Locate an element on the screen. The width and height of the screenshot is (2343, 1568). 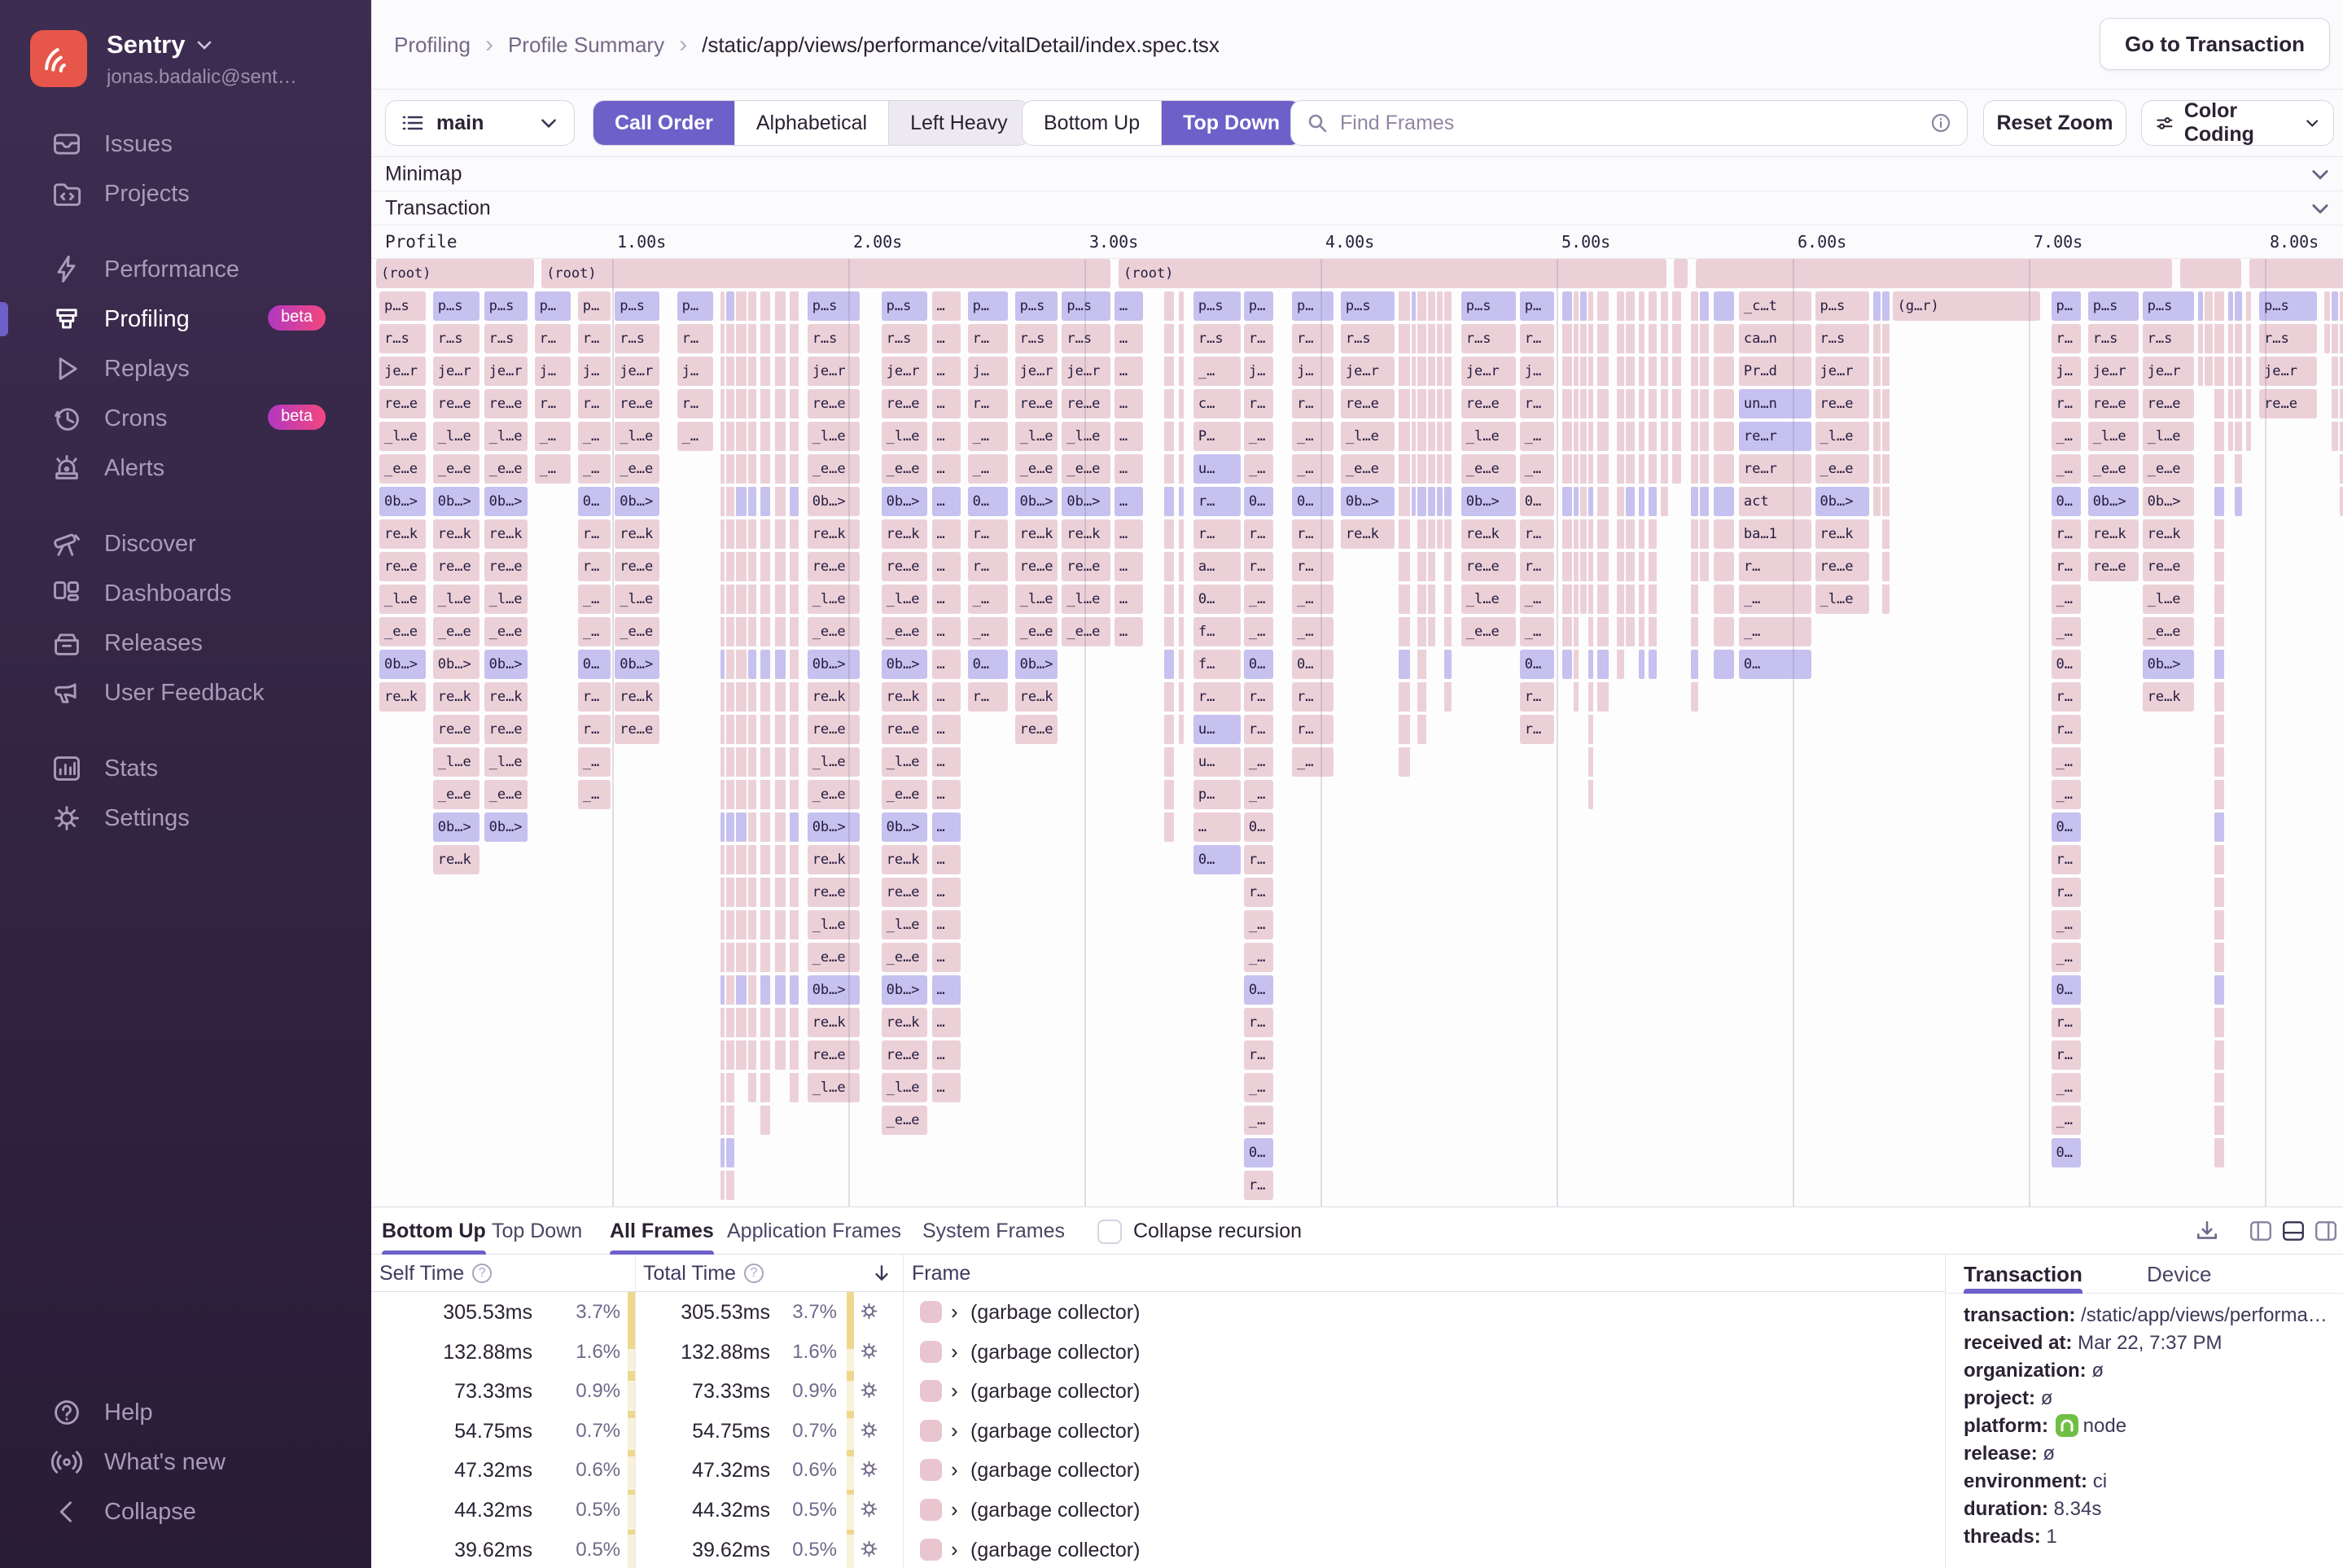
frame-settings-gear-icon is located at coordinates (869, 1472).